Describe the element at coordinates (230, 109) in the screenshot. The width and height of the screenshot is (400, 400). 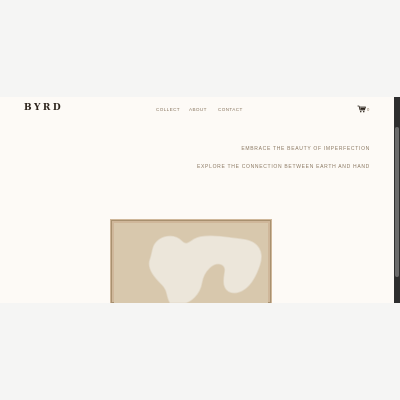
I see `nav-link-contact: CONTACT` at that location.